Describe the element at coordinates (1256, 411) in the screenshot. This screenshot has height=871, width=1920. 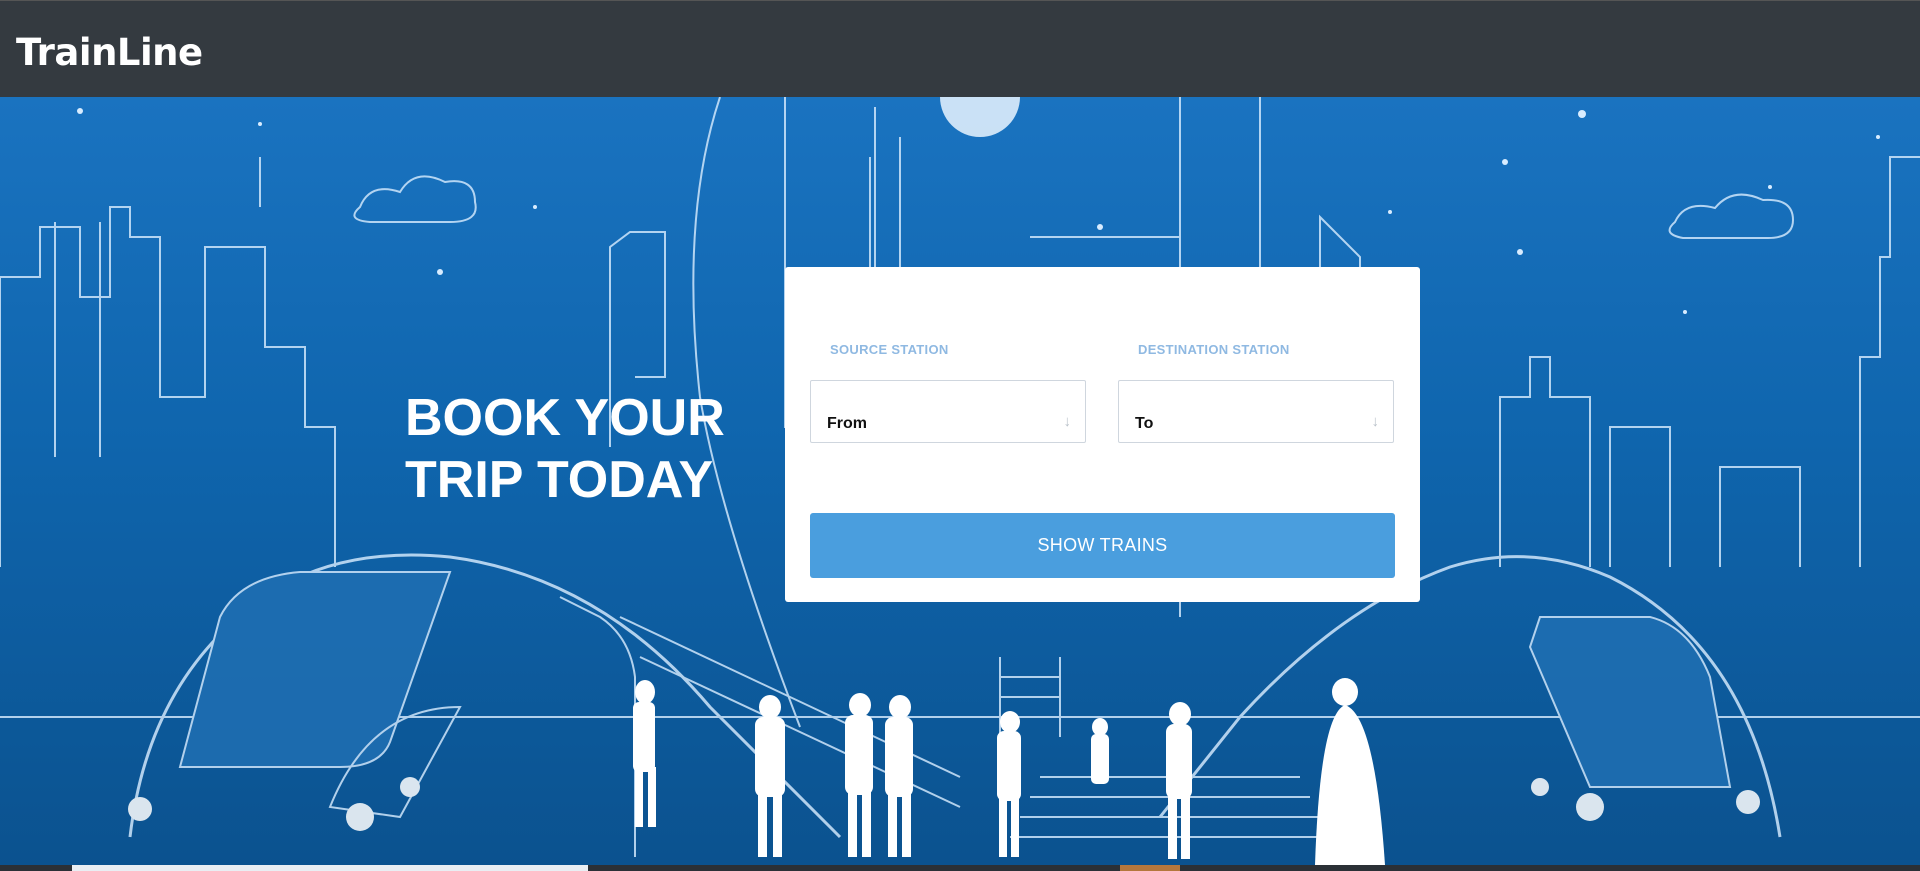
I see `destination-station-select: To ↓` at that location.